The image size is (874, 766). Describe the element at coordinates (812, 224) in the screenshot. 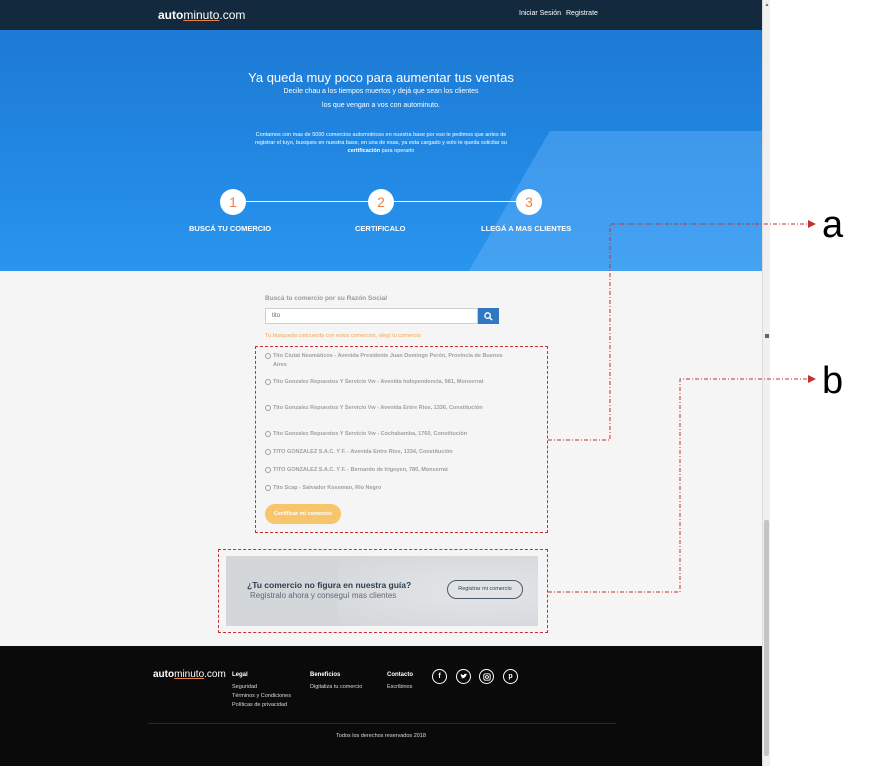

I see `arrowhead-a-icon` at that location.